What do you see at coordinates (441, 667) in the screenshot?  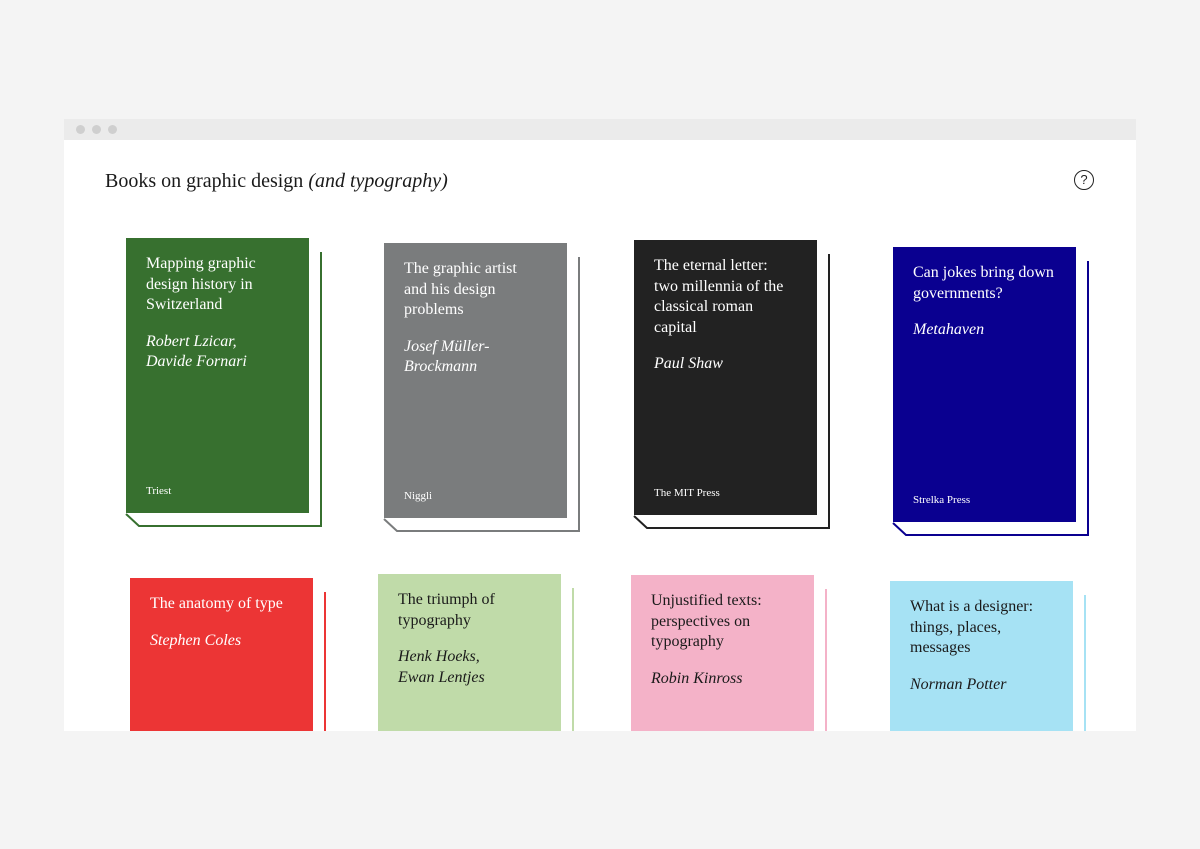 I see `book-author: Henk Hoeks, Ewan Lentjes` at bounding box center [441, 667].